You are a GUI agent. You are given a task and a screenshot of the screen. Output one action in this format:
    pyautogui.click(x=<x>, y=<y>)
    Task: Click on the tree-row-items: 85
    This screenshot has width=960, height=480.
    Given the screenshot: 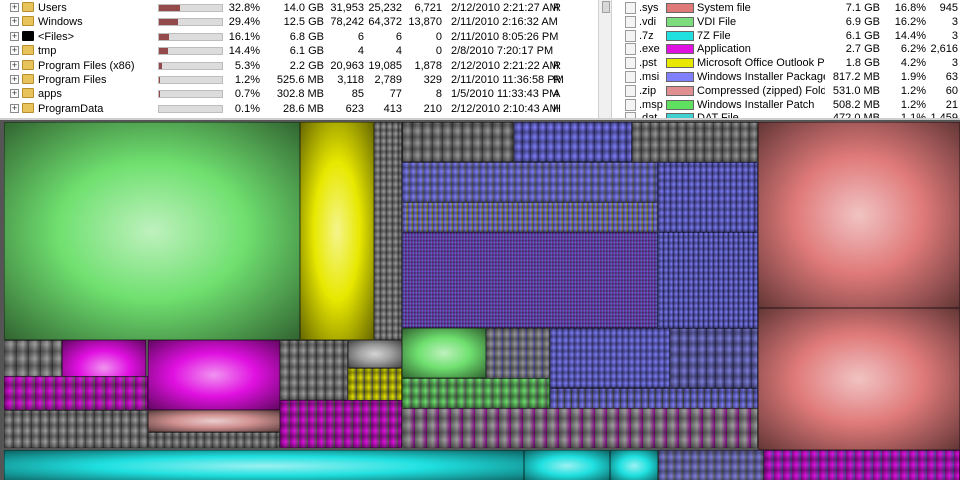 What is the action you would take?
    pyautogui.click(x=357, y=94)
    